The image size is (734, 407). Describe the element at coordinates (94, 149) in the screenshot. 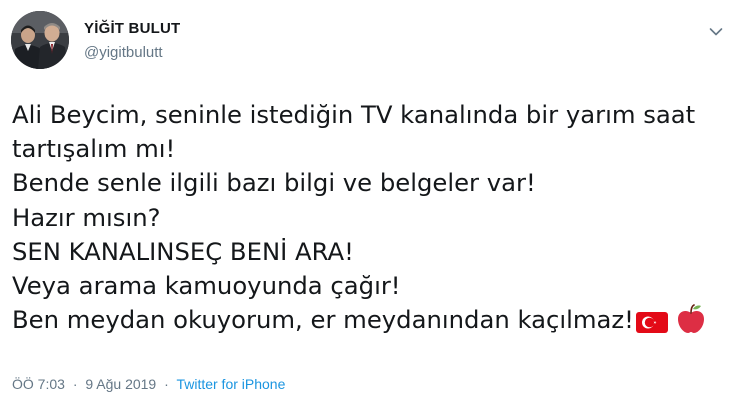

I see `tweet-line: tartışalım mı!` at that location.